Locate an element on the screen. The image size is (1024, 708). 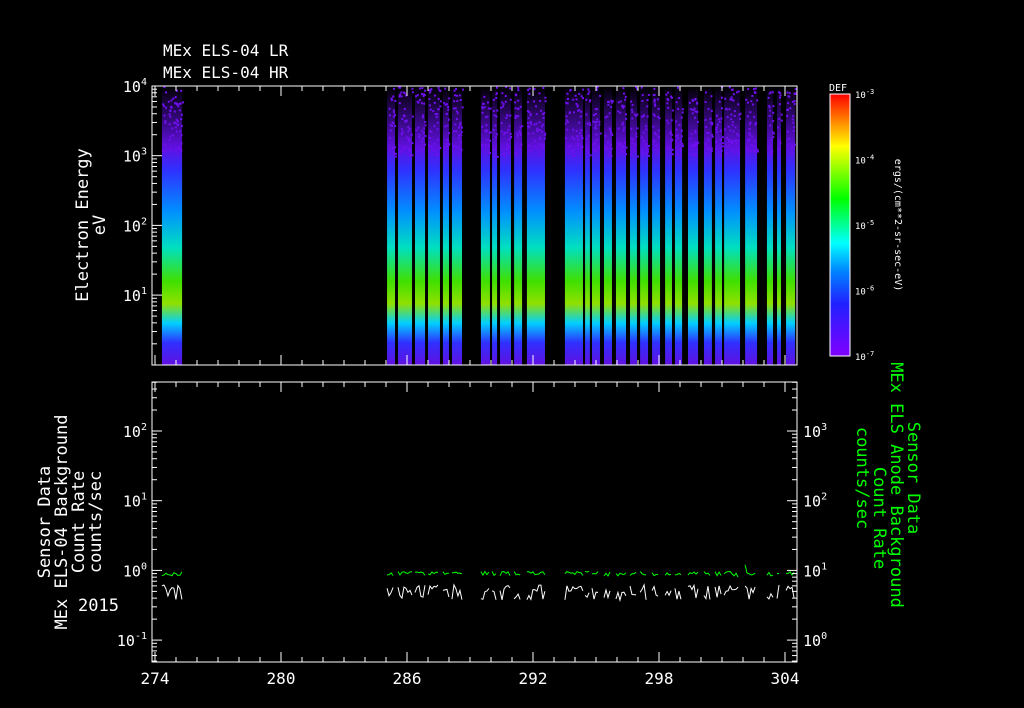
y-right-tick-label: 103 is located at coordinates (815, 431).